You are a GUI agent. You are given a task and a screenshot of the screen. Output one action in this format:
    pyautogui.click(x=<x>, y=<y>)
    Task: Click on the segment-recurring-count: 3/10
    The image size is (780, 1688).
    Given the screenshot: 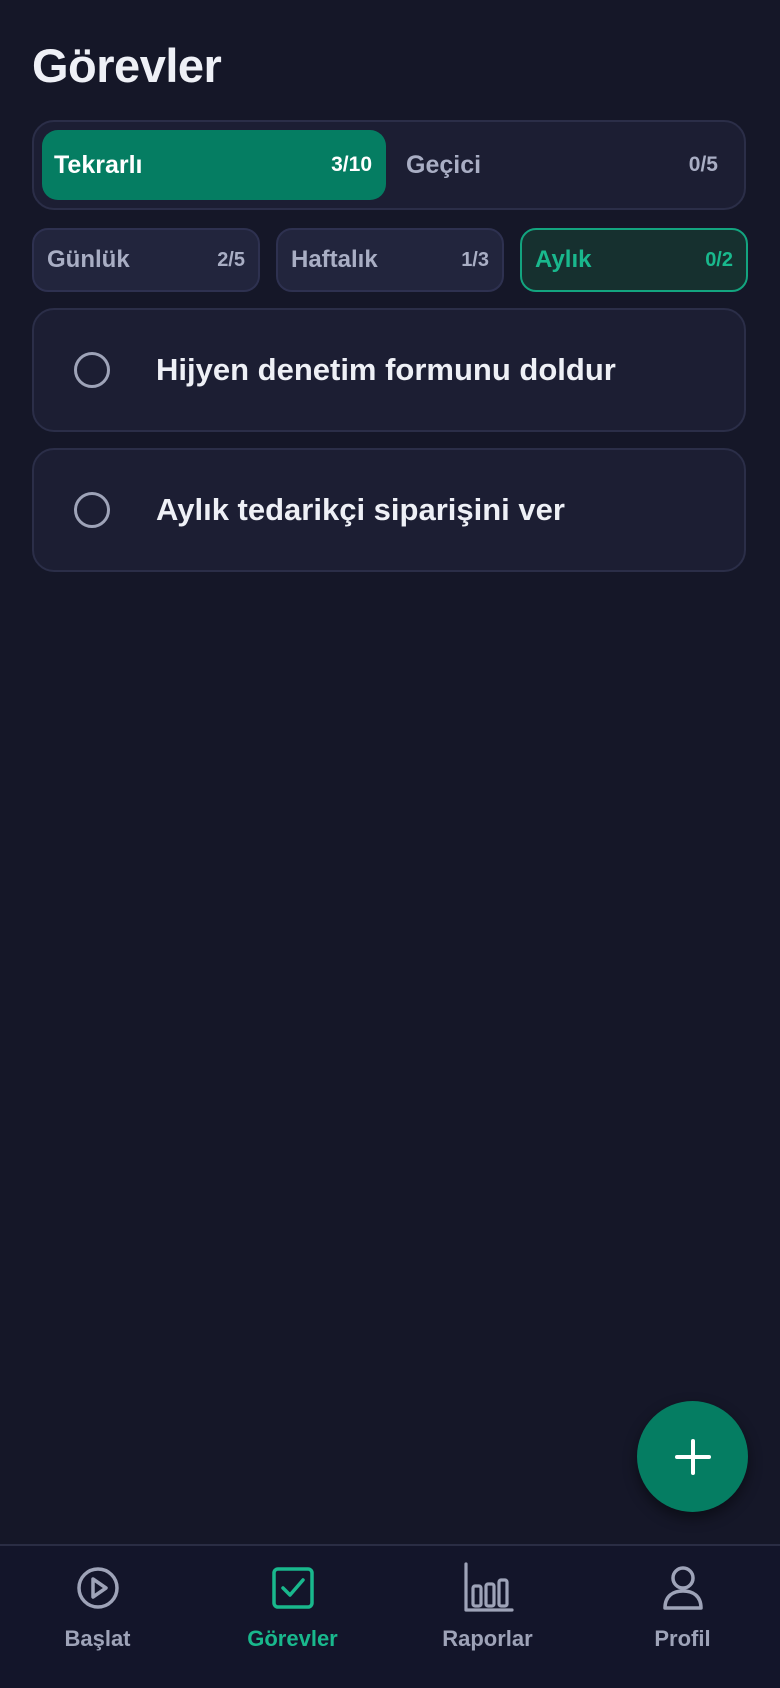 What is the action you would take?
    pyautogui.click(x=351, y=164)
    